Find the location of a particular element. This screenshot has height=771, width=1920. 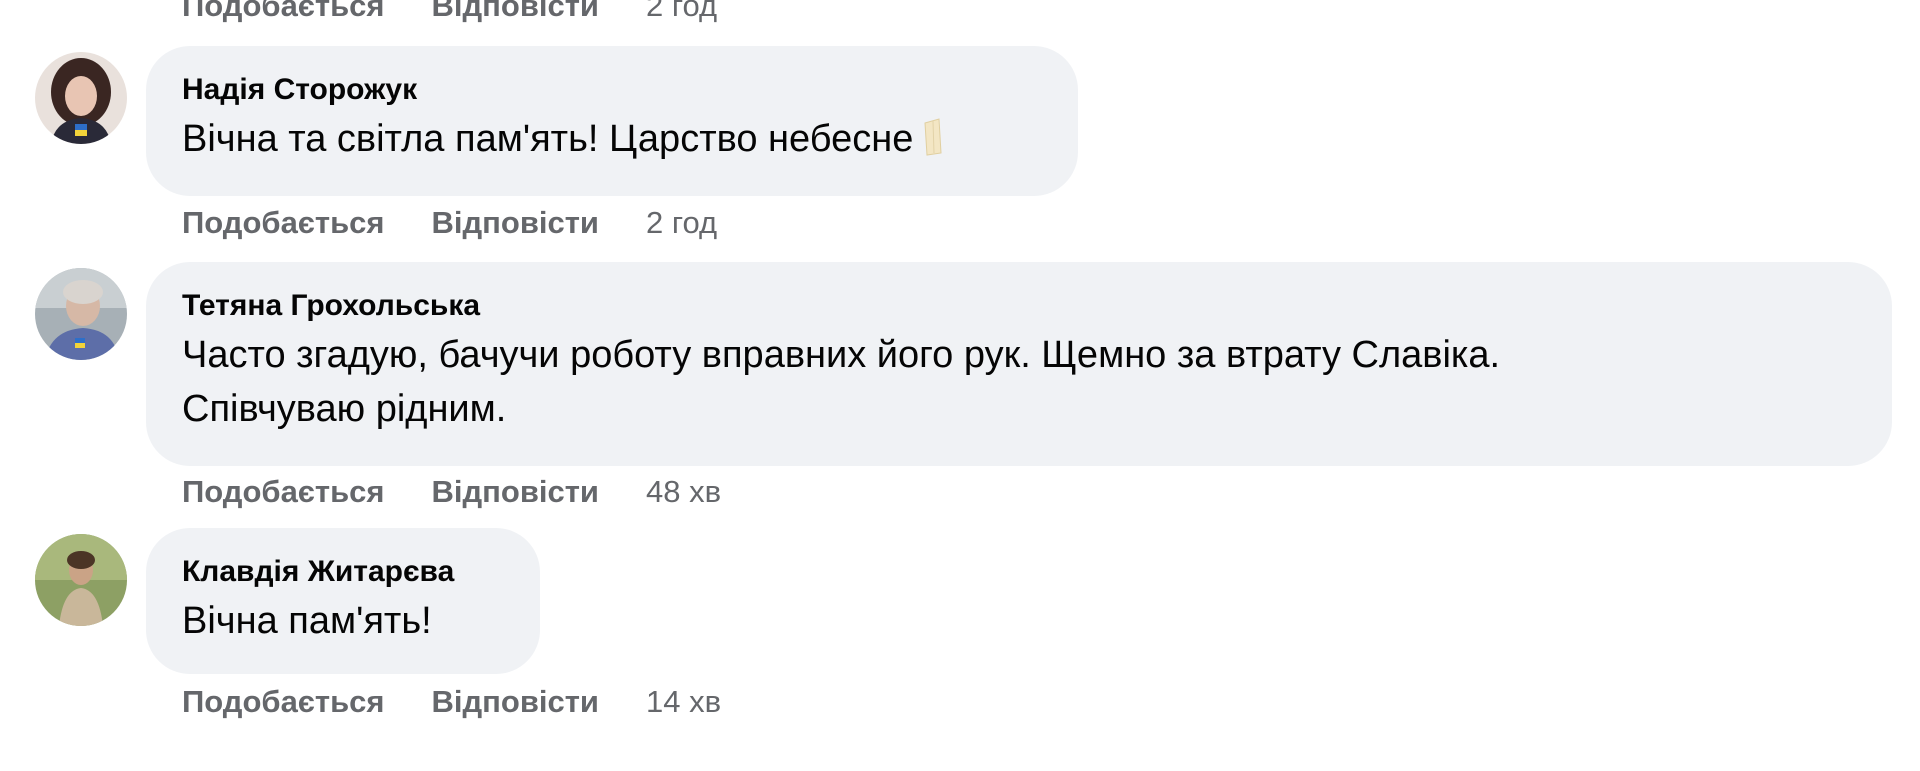

comment-actions: Подобається Відповісти 2 год is located at coordinates (449, 223).